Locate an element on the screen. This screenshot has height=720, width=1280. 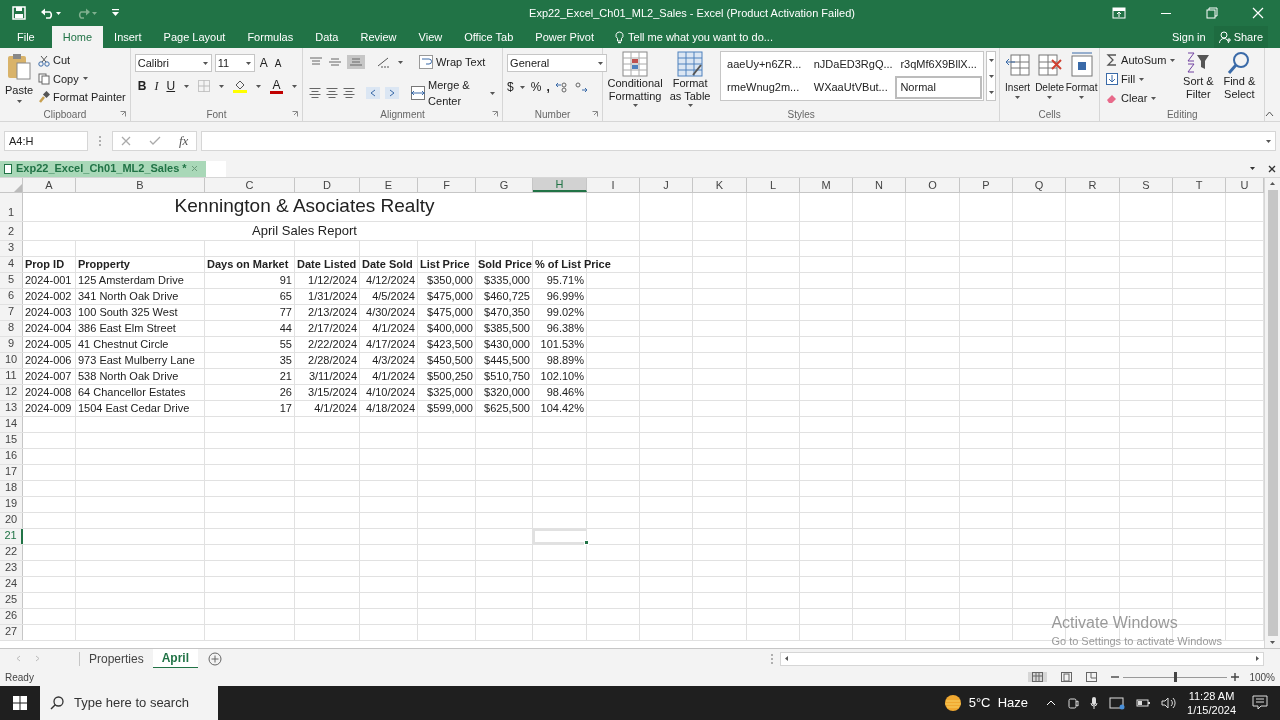
paste-button: Paste is located at coordinates (19, 79).